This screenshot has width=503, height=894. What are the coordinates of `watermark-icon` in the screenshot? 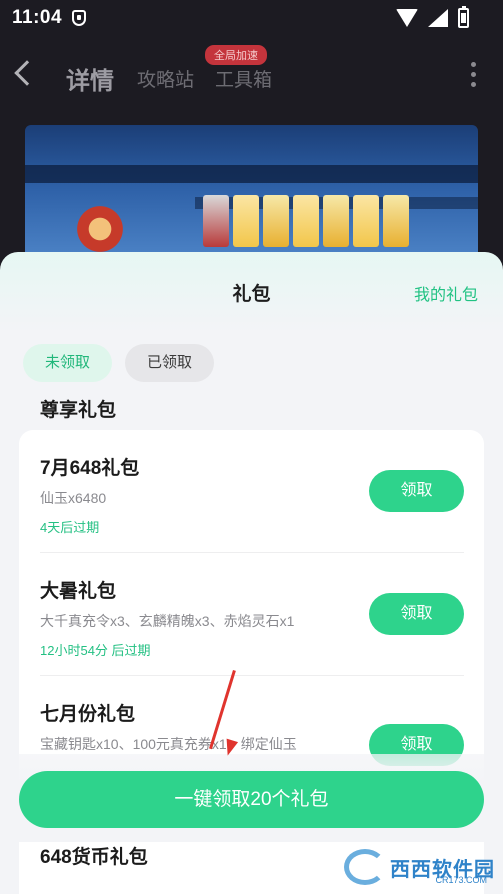 It's located at (365, 867).